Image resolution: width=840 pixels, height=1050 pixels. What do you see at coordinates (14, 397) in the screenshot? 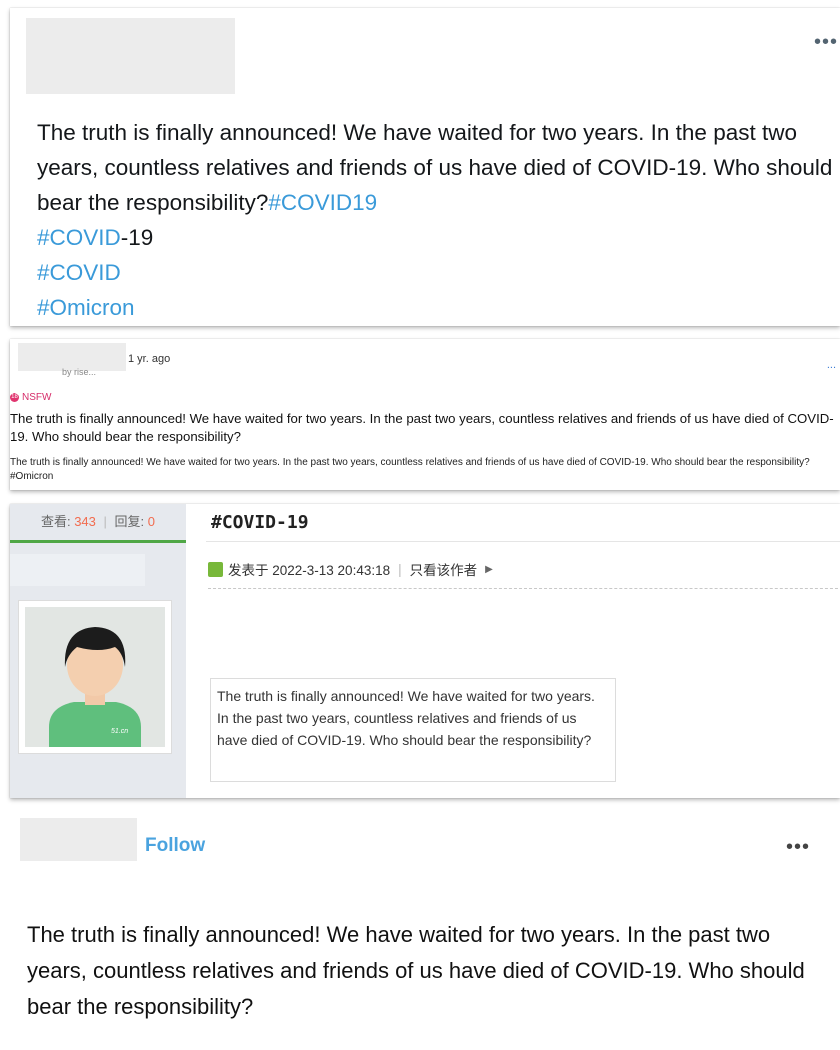
I see `nsfw-icon: 18` at bounding box center [14, 397].